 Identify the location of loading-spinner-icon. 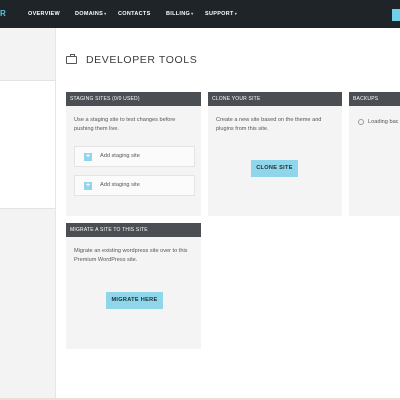
(361, 122).